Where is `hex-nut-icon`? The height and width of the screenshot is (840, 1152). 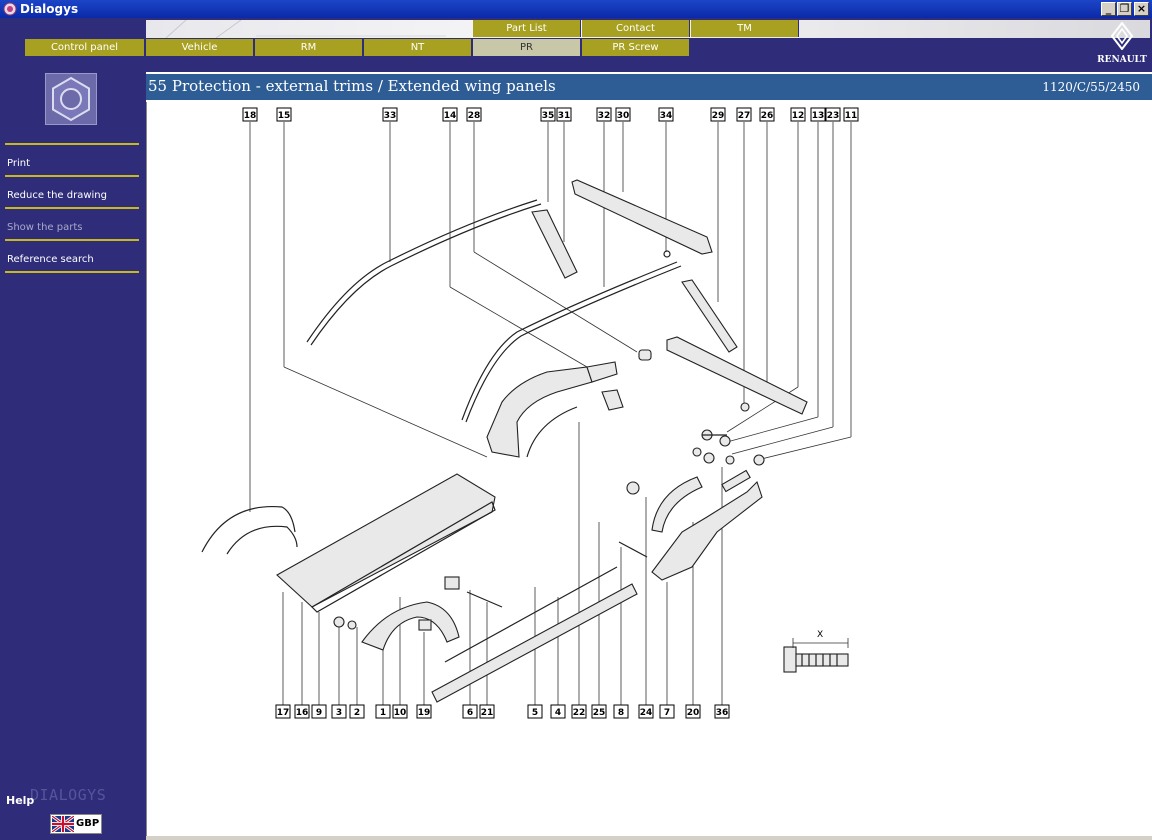
hex-nut-icon is located at coordinates (71, 99).